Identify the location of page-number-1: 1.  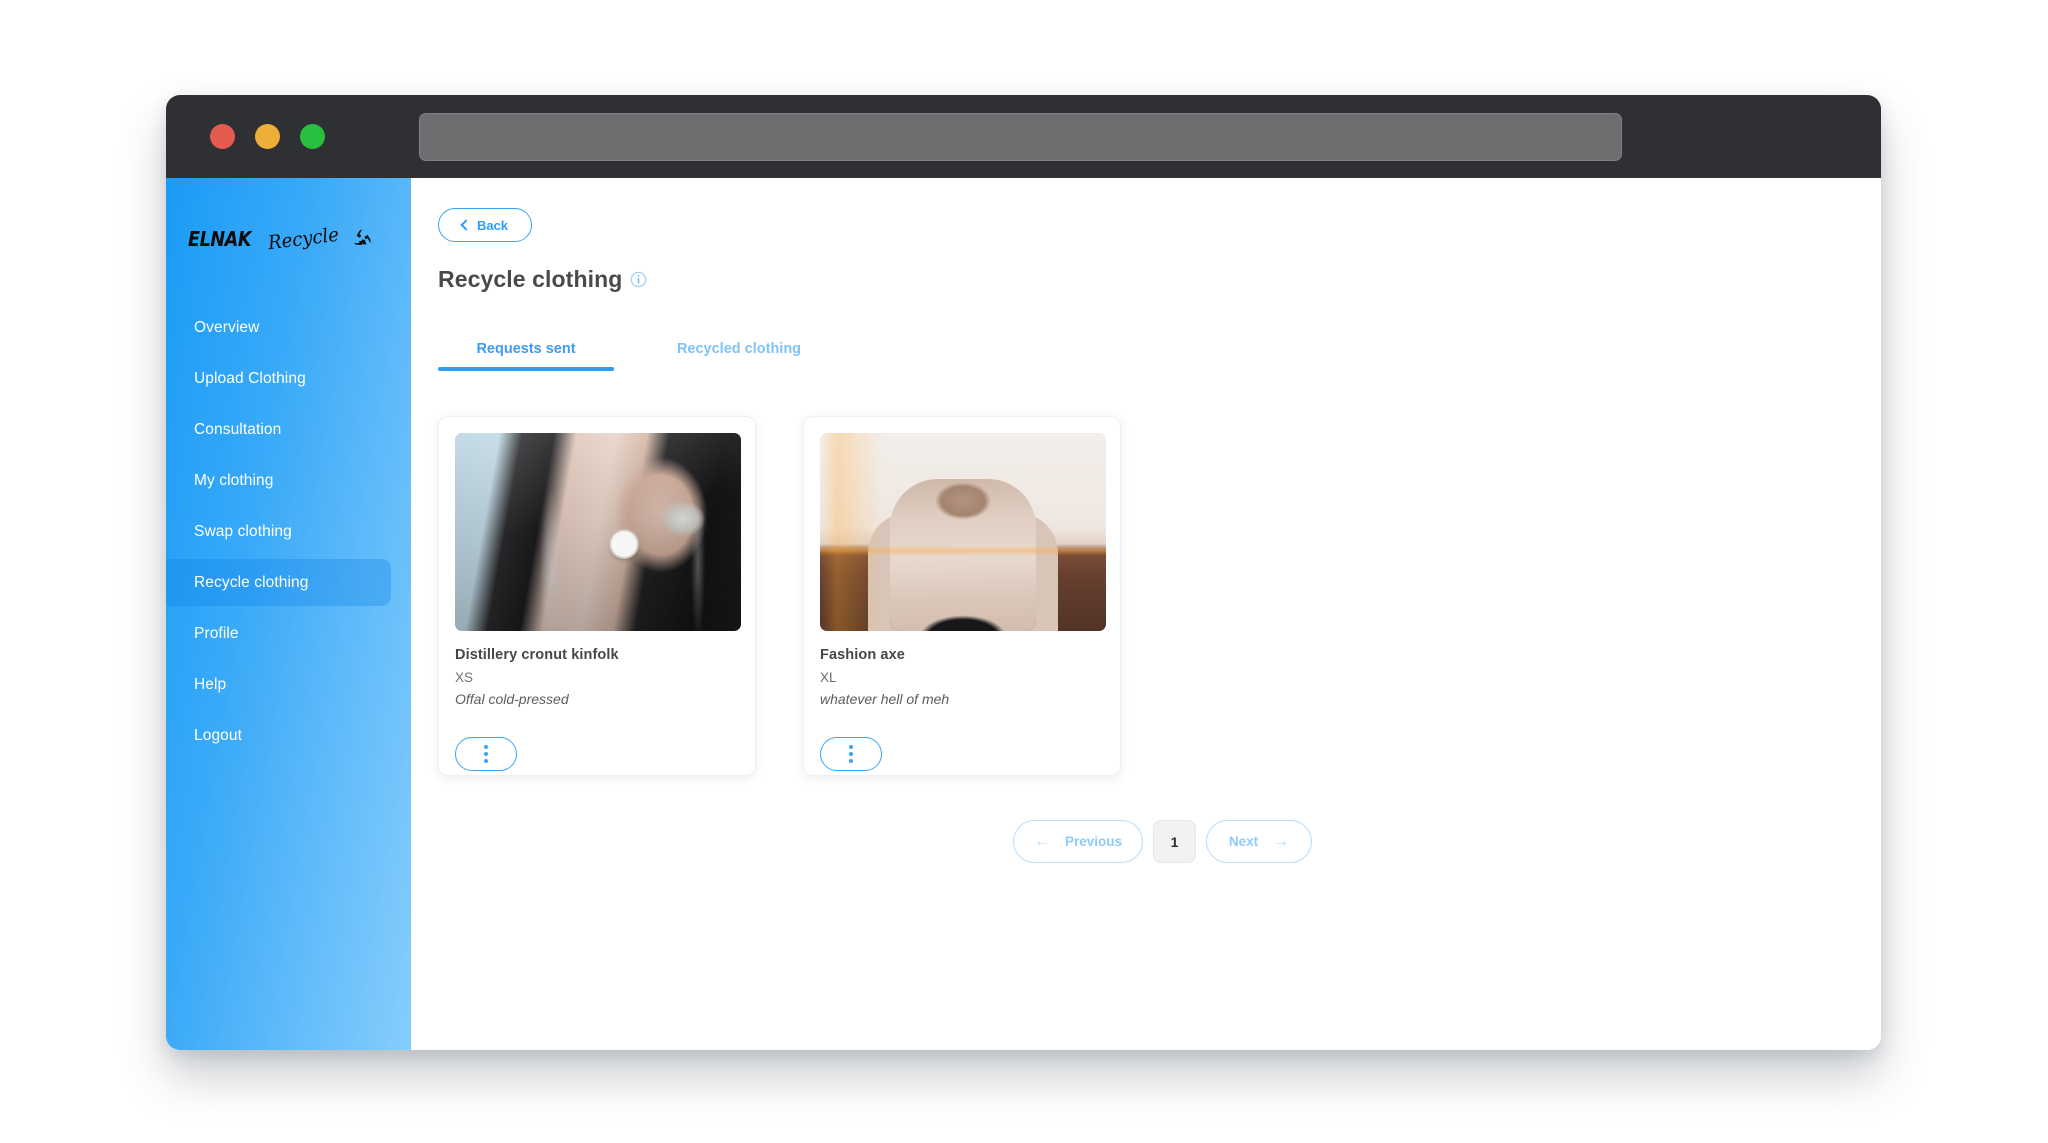
(1174, 841).